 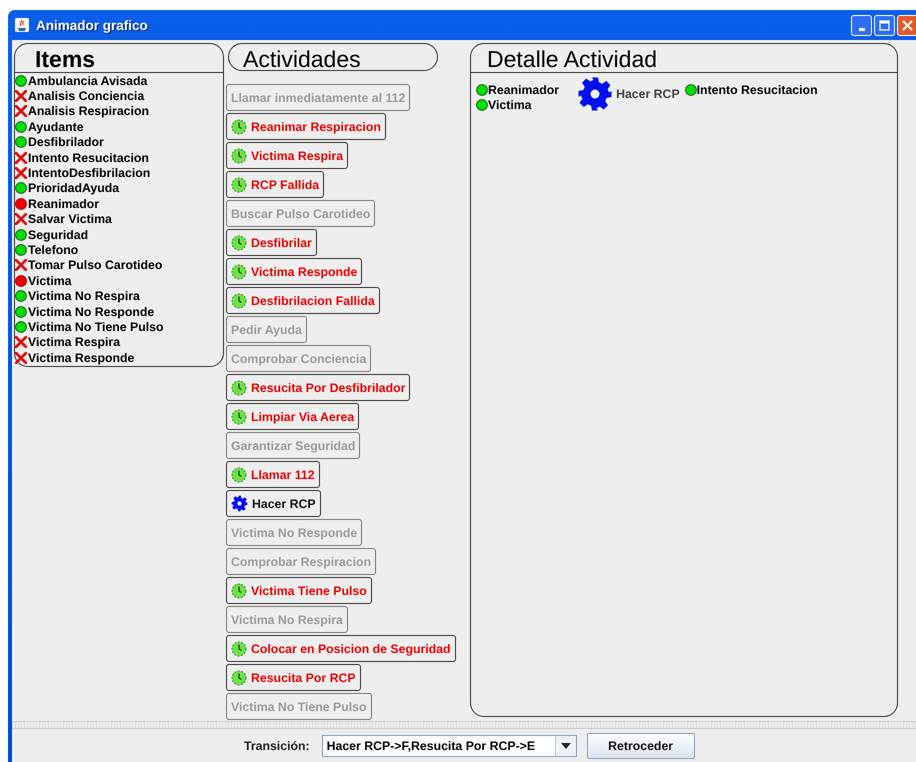 What do you see at coordinates (91, 311) in the screenshot?
I see `item-label: Victima No Responde` at bounding box center [91, 311].